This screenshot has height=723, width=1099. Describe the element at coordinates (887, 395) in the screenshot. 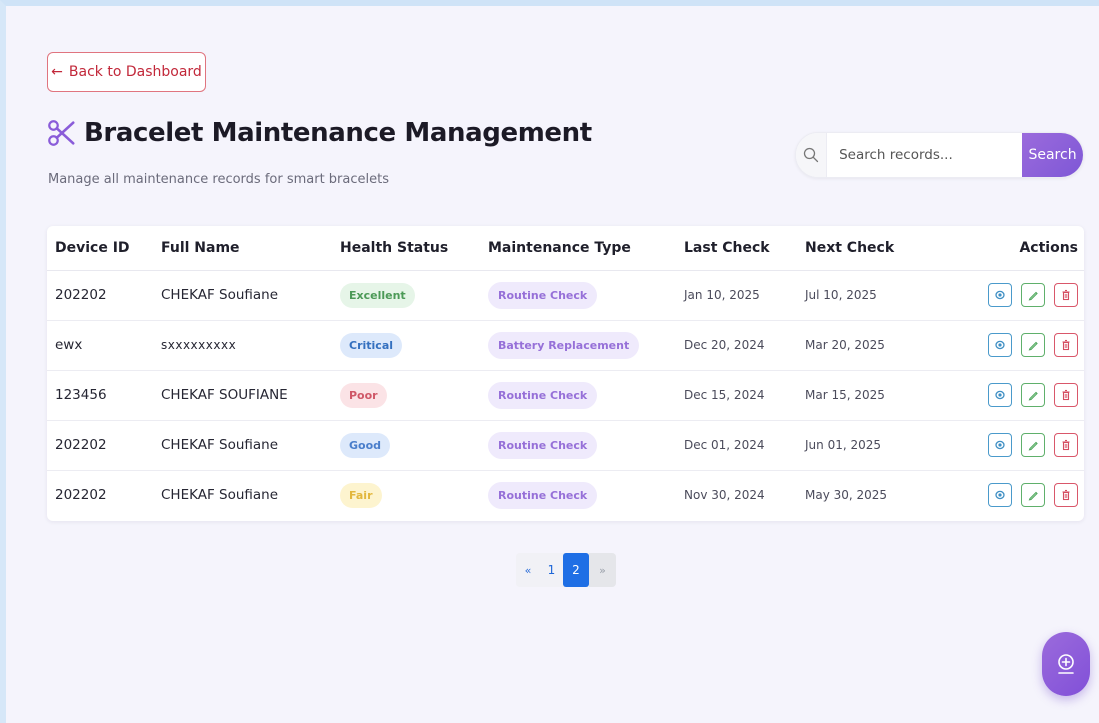

I see `next-check-cell: Mar 15, 2025` at that location.